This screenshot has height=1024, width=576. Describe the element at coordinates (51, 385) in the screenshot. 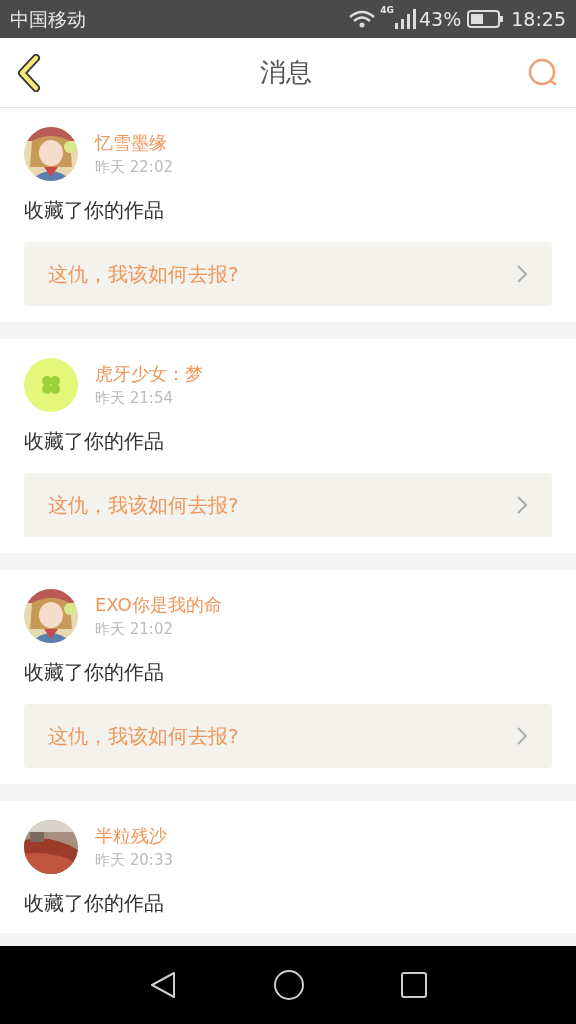

I see `clover-icon` at that location.